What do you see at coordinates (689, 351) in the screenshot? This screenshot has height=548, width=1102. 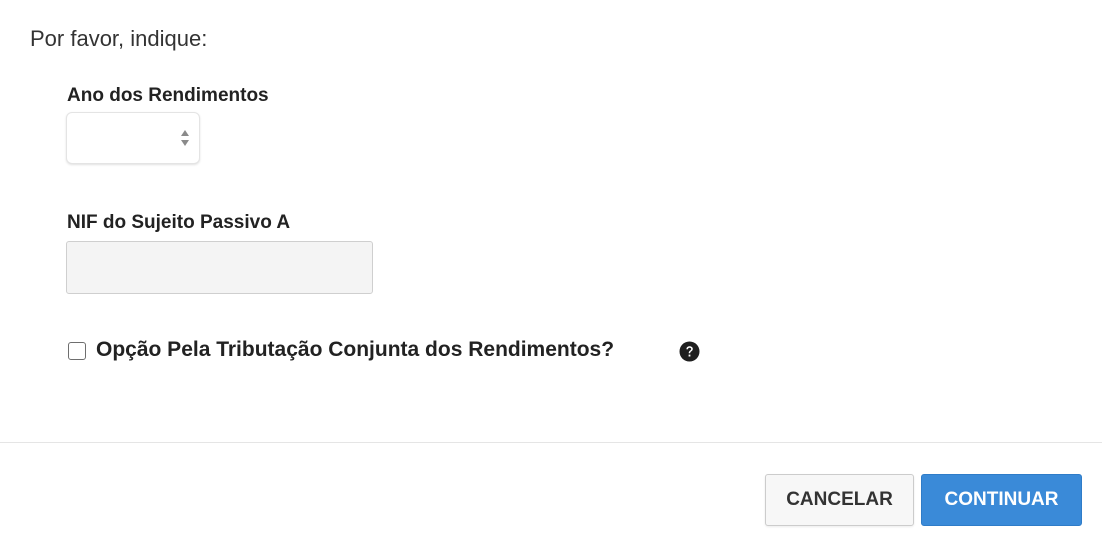 I see `question-circle-icon` at bounding box center [689, 351].